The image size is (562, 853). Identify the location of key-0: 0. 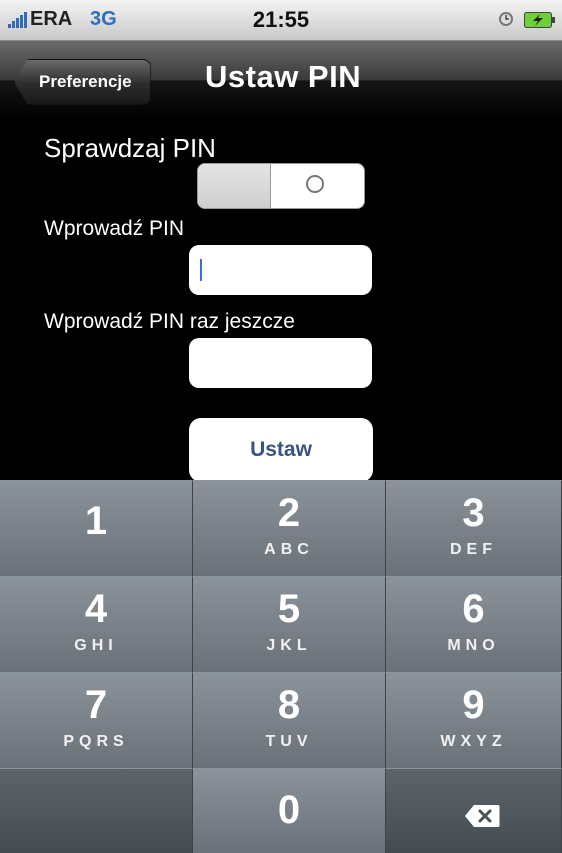
(289, 810).